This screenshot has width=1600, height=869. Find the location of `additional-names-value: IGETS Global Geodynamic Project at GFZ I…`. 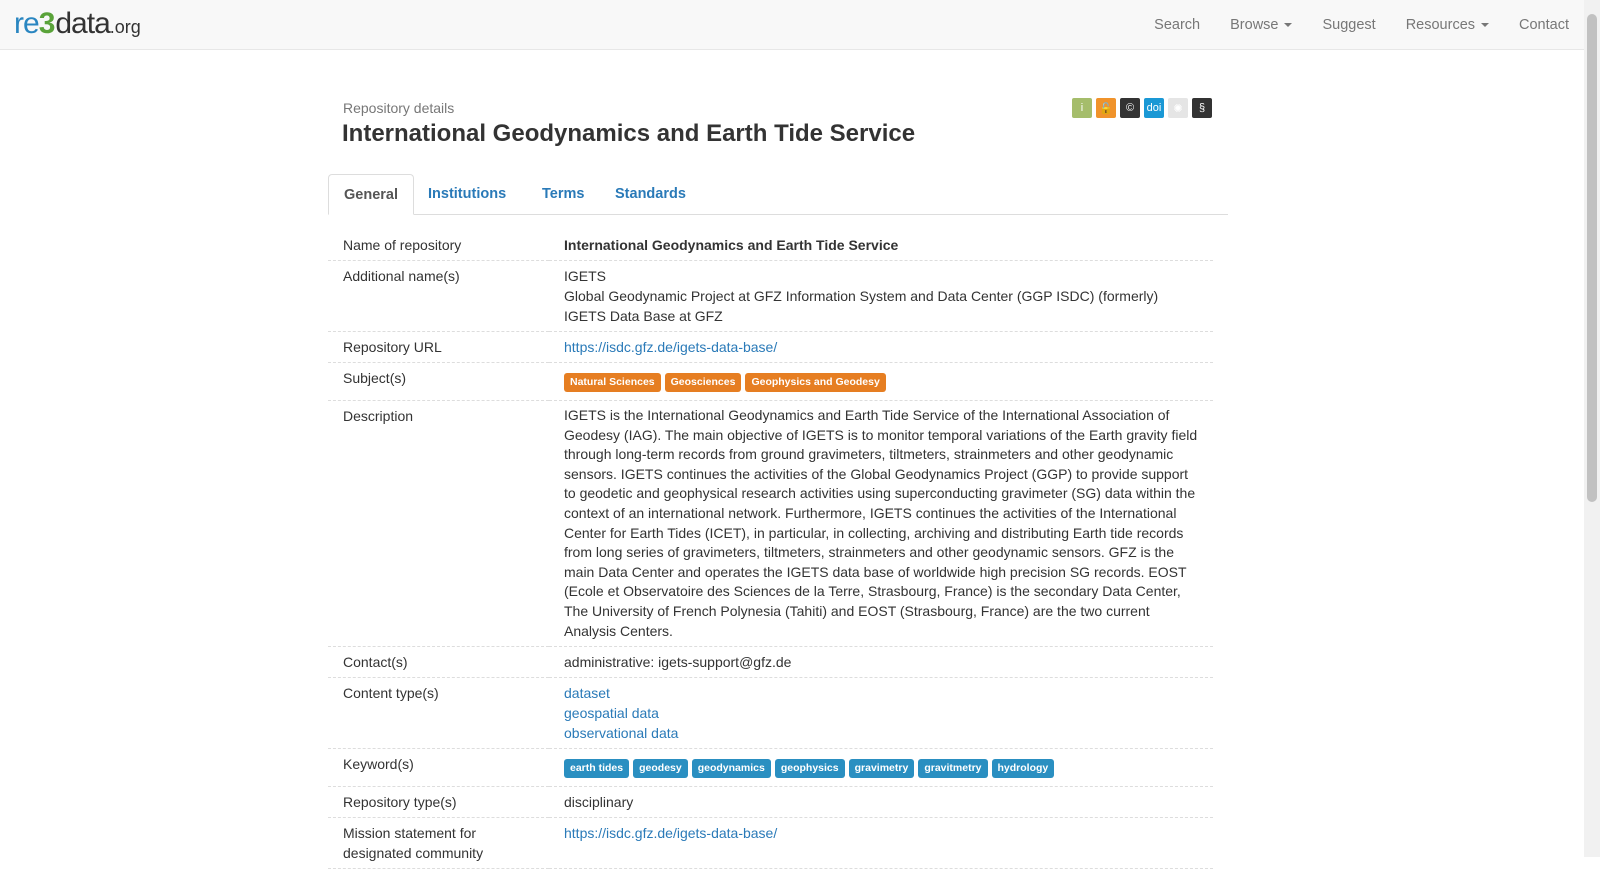

additional-names-value: IGETS Global Geodynamic Project at GFZ I… is located at coordinates (881, 296).